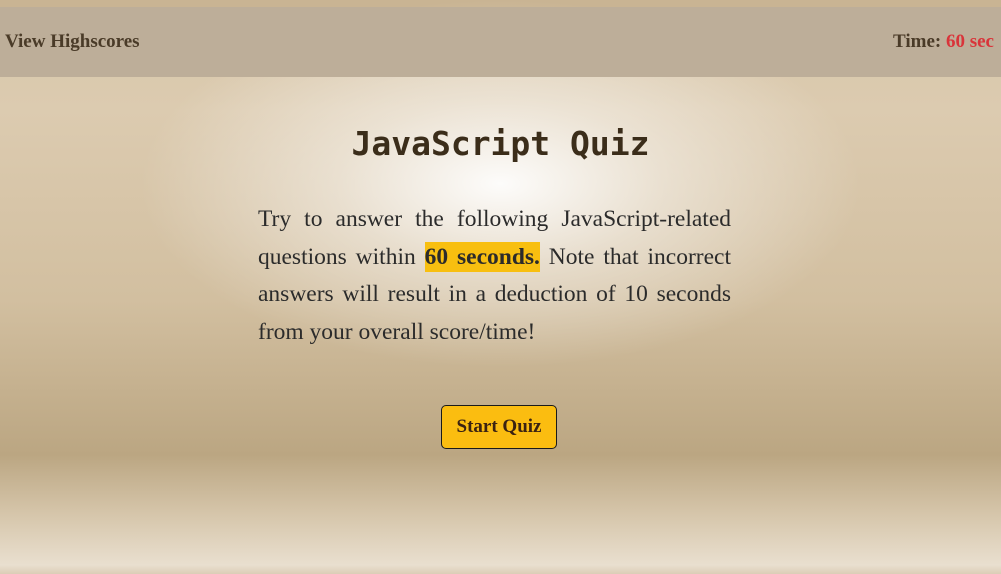 The width and height of the screenshot is (1001, 574). What do you see at coordinates (482, 256) in the screenshot?
I see `time-limit-highlight: 60 seconds.` at bounding box center [482, 256].